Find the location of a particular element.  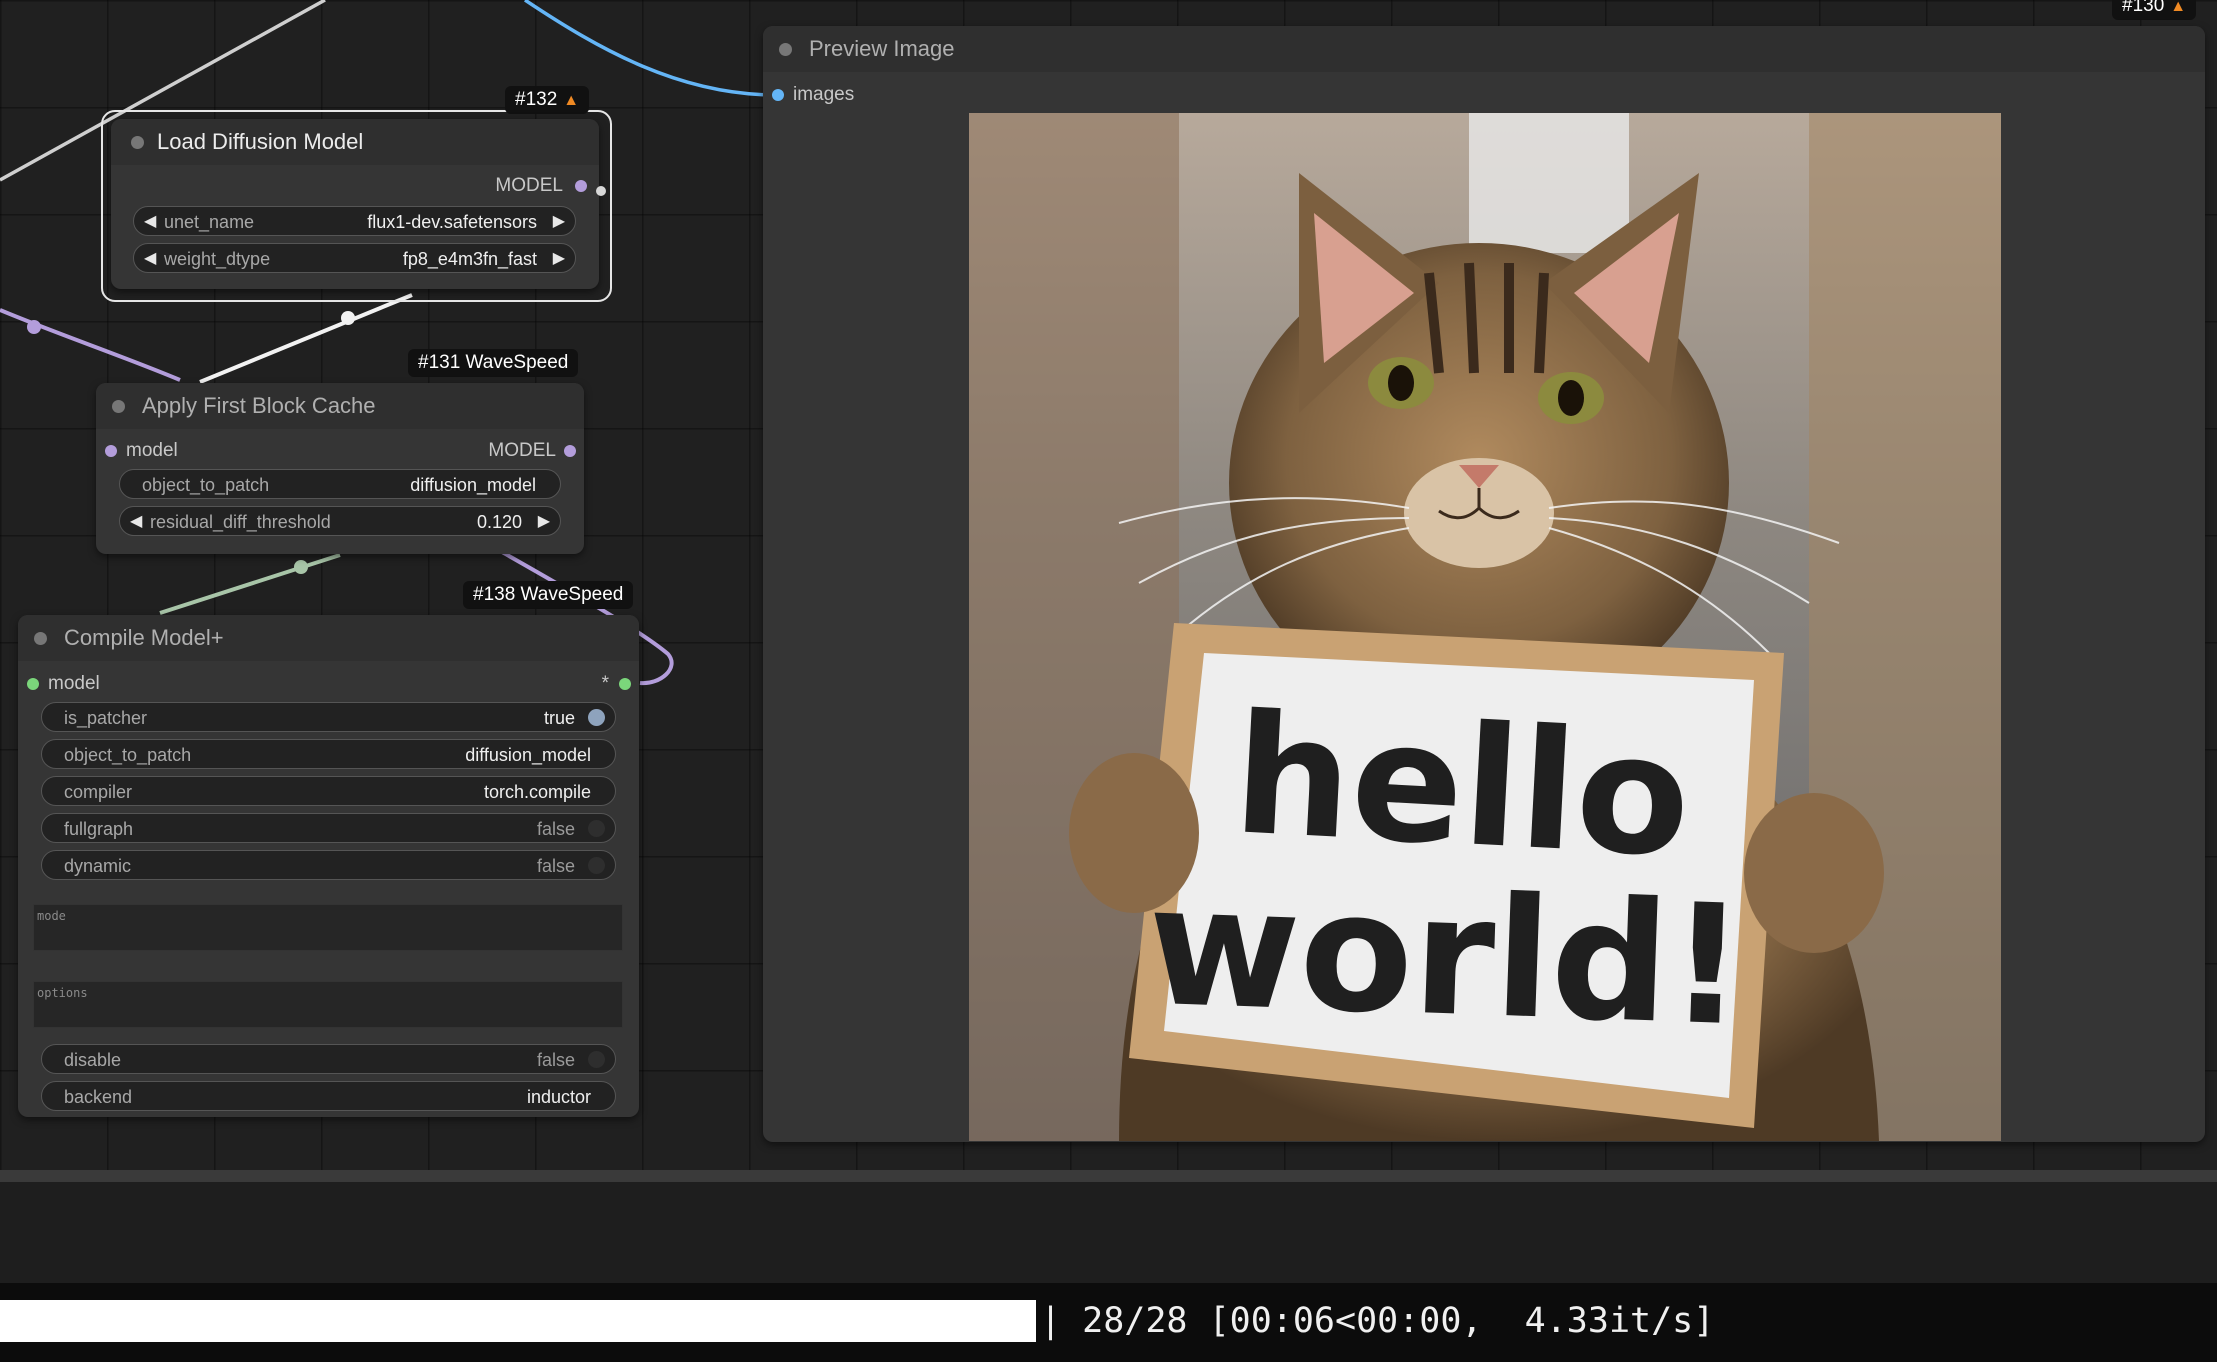

socket-edge-marker is located at coordinates (601, 191).